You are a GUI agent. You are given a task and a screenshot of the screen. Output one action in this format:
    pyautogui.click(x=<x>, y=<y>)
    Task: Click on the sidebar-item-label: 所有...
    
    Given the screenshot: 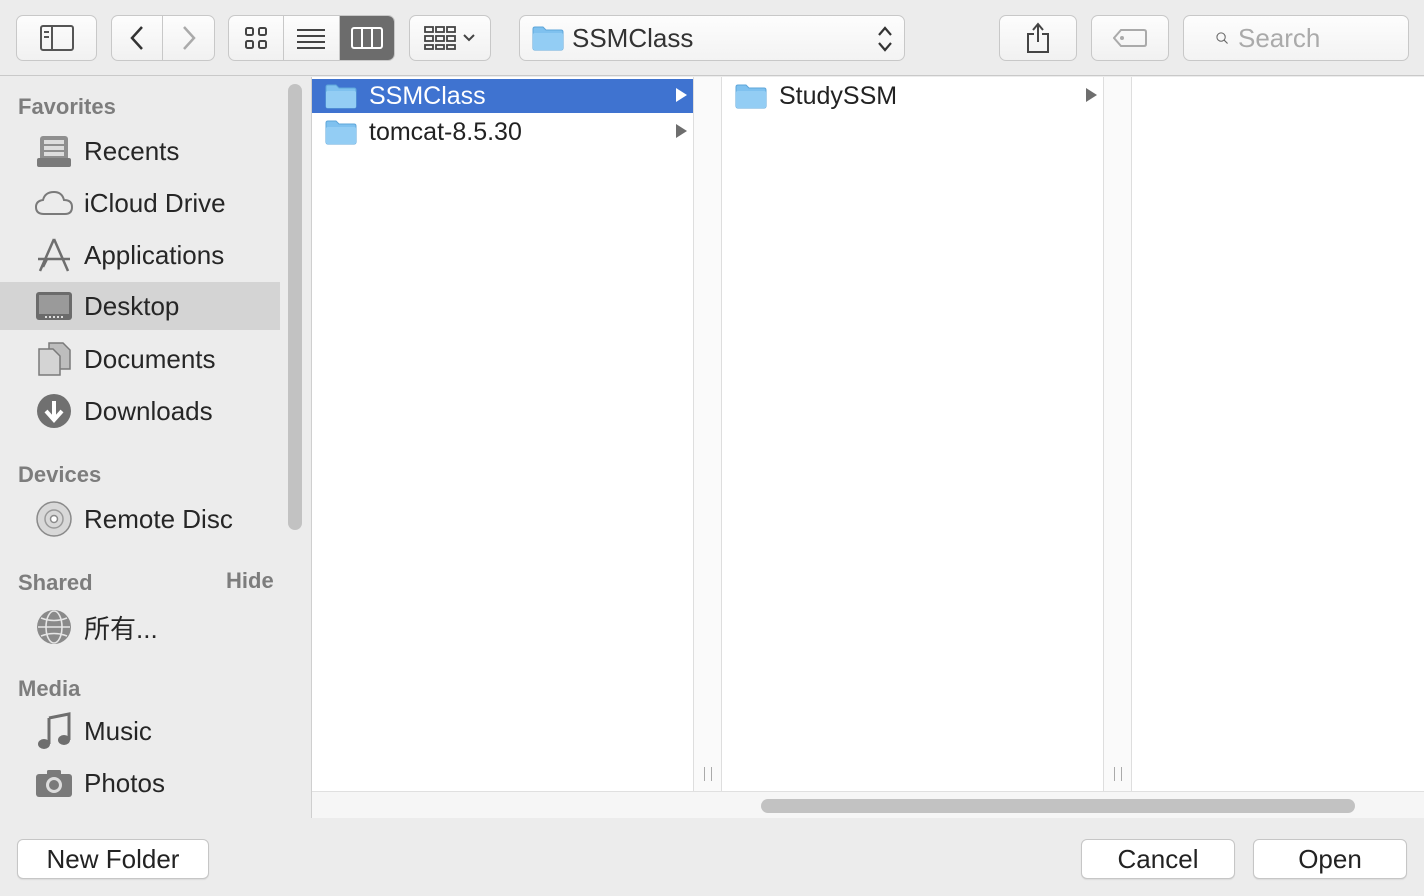 What is the action you would take?
    pyautogui.click(x=121, y=628)
    